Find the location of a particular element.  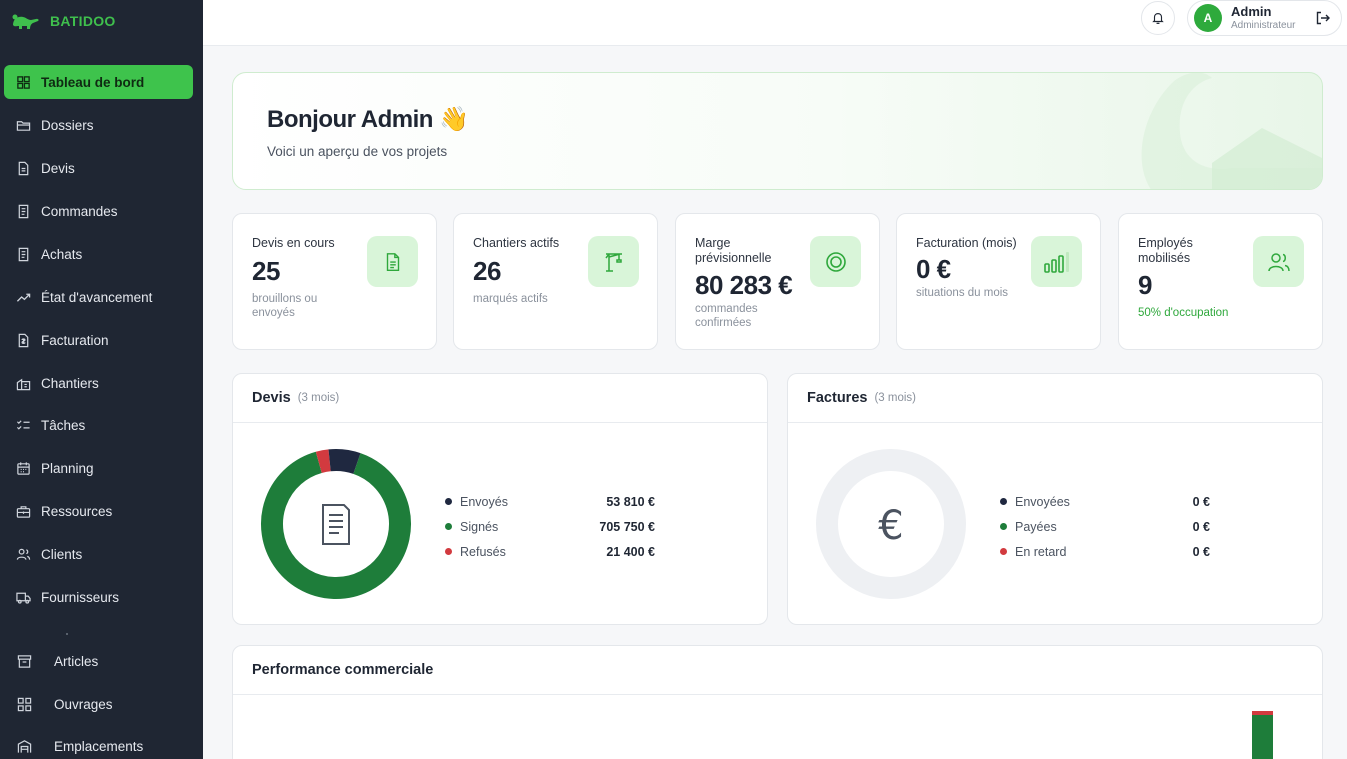

crane-icon is located at coordinates (613, 262).